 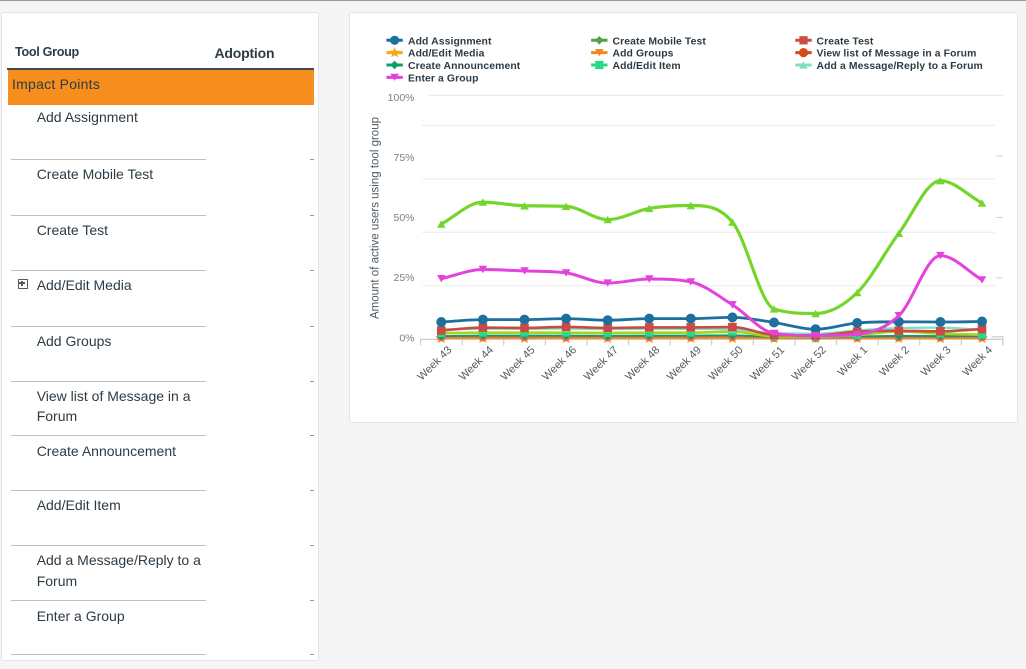 What do you see at coordinates (900, 66) in the screenshot?
I see `svg-text: Add a Message/Reply to a Forum` at bounding box center [900, 66].